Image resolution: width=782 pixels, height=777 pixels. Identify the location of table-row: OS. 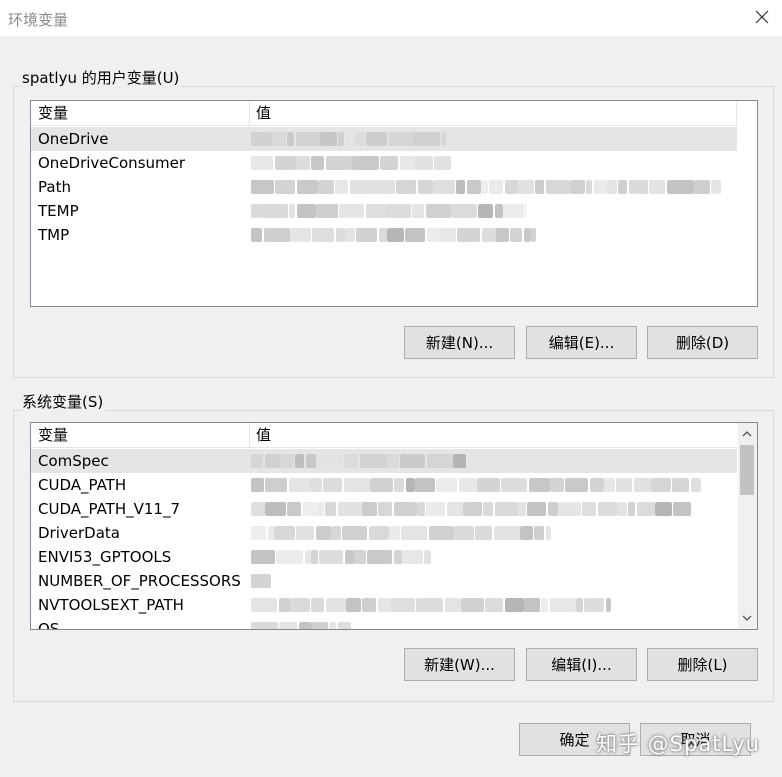
(384, 623).